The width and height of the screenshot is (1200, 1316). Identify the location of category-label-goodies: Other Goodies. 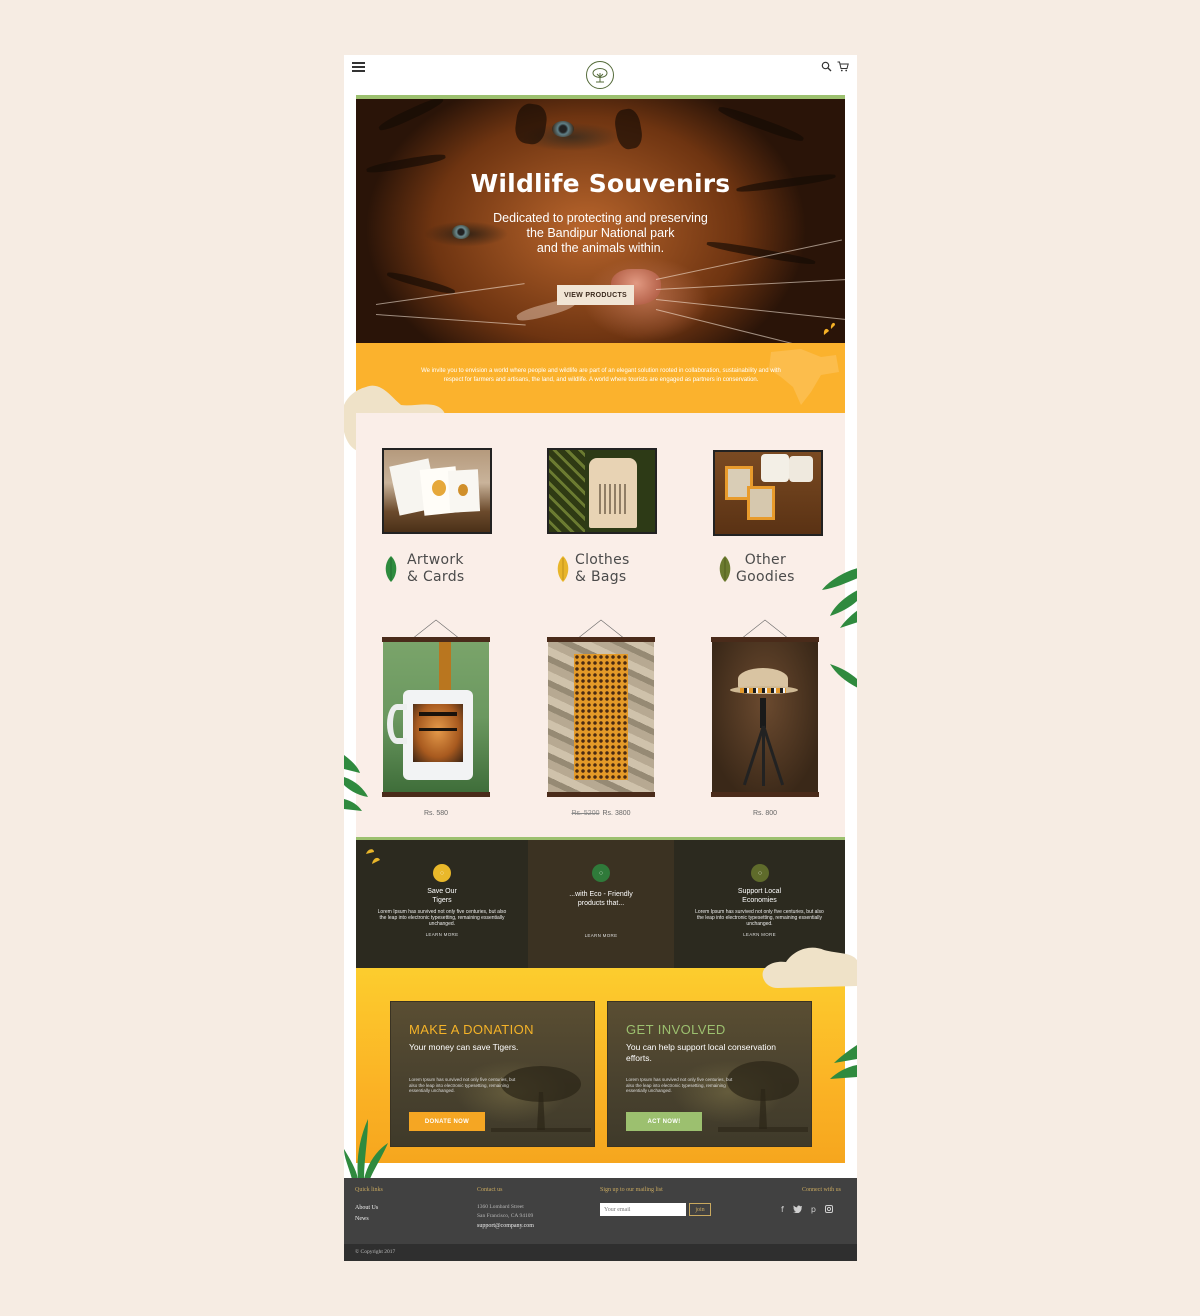
(765, 569).